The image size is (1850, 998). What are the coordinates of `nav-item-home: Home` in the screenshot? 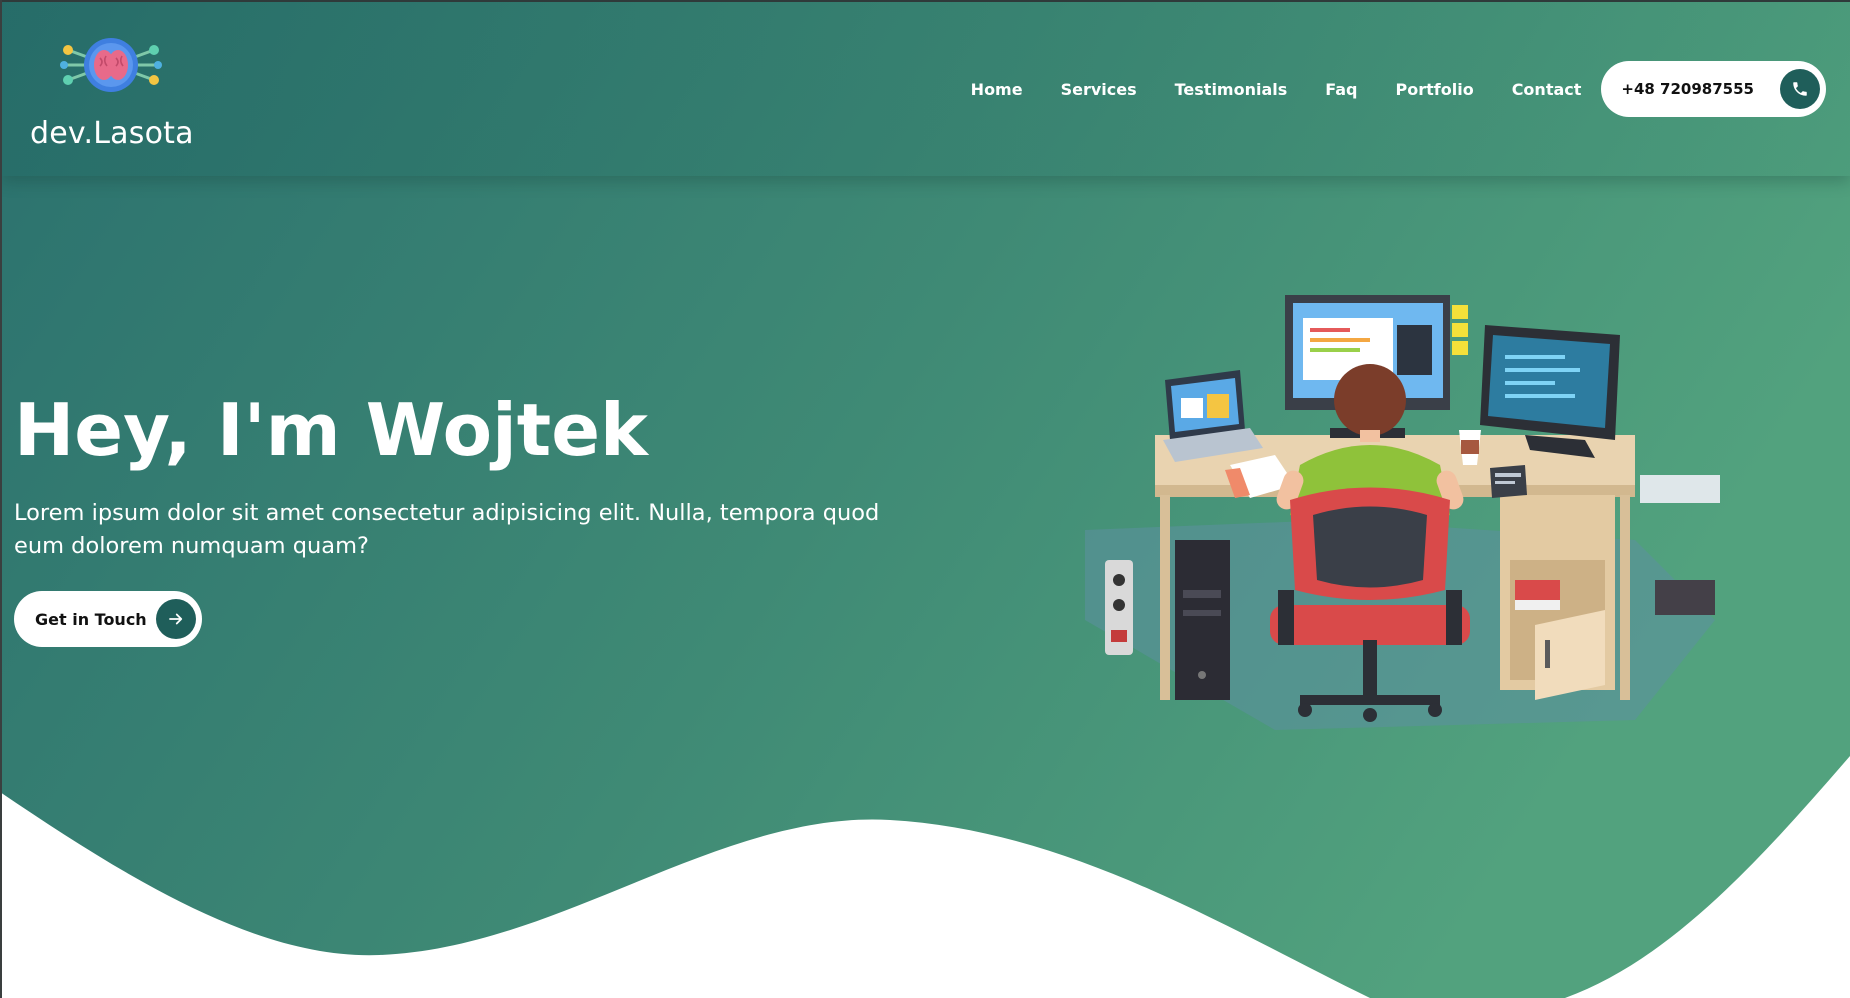 It's located at (997, 89).